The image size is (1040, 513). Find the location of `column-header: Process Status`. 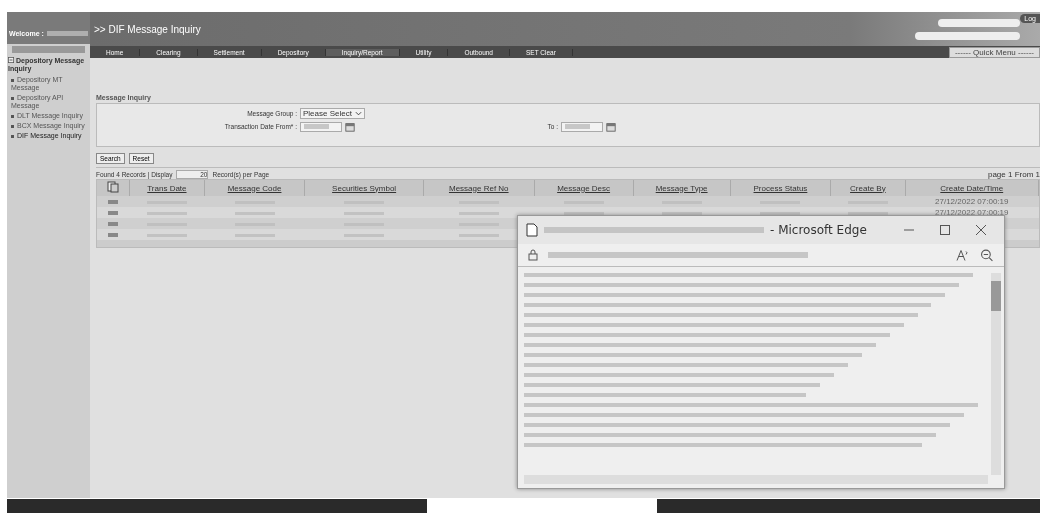

column-header: Process Status is located at coordinates (780, 188).